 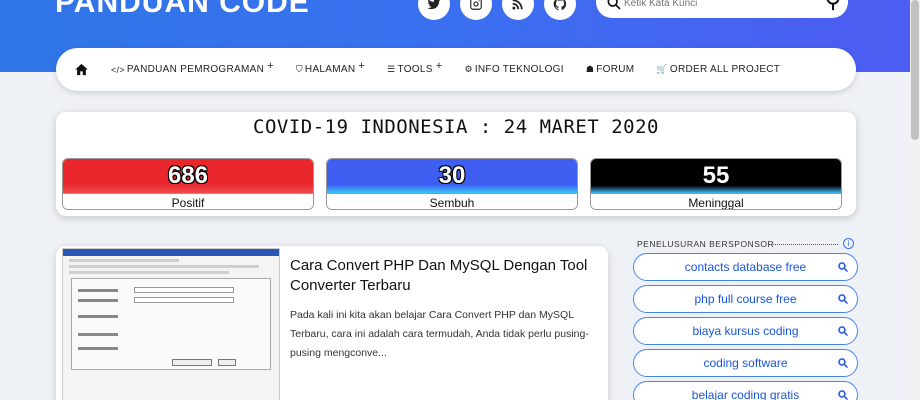 I want to click on sponsored-link: contacts database free, so click(x=745, y=267).